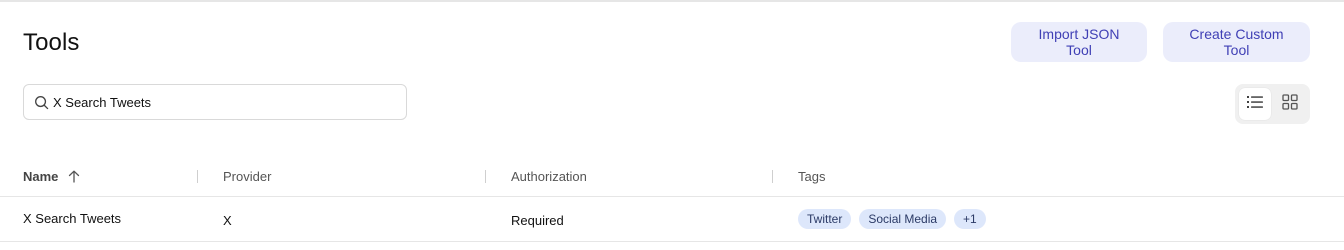 This screenshot has width=1344, height=250. I want to click on list-view-button, so click(1255, 104).